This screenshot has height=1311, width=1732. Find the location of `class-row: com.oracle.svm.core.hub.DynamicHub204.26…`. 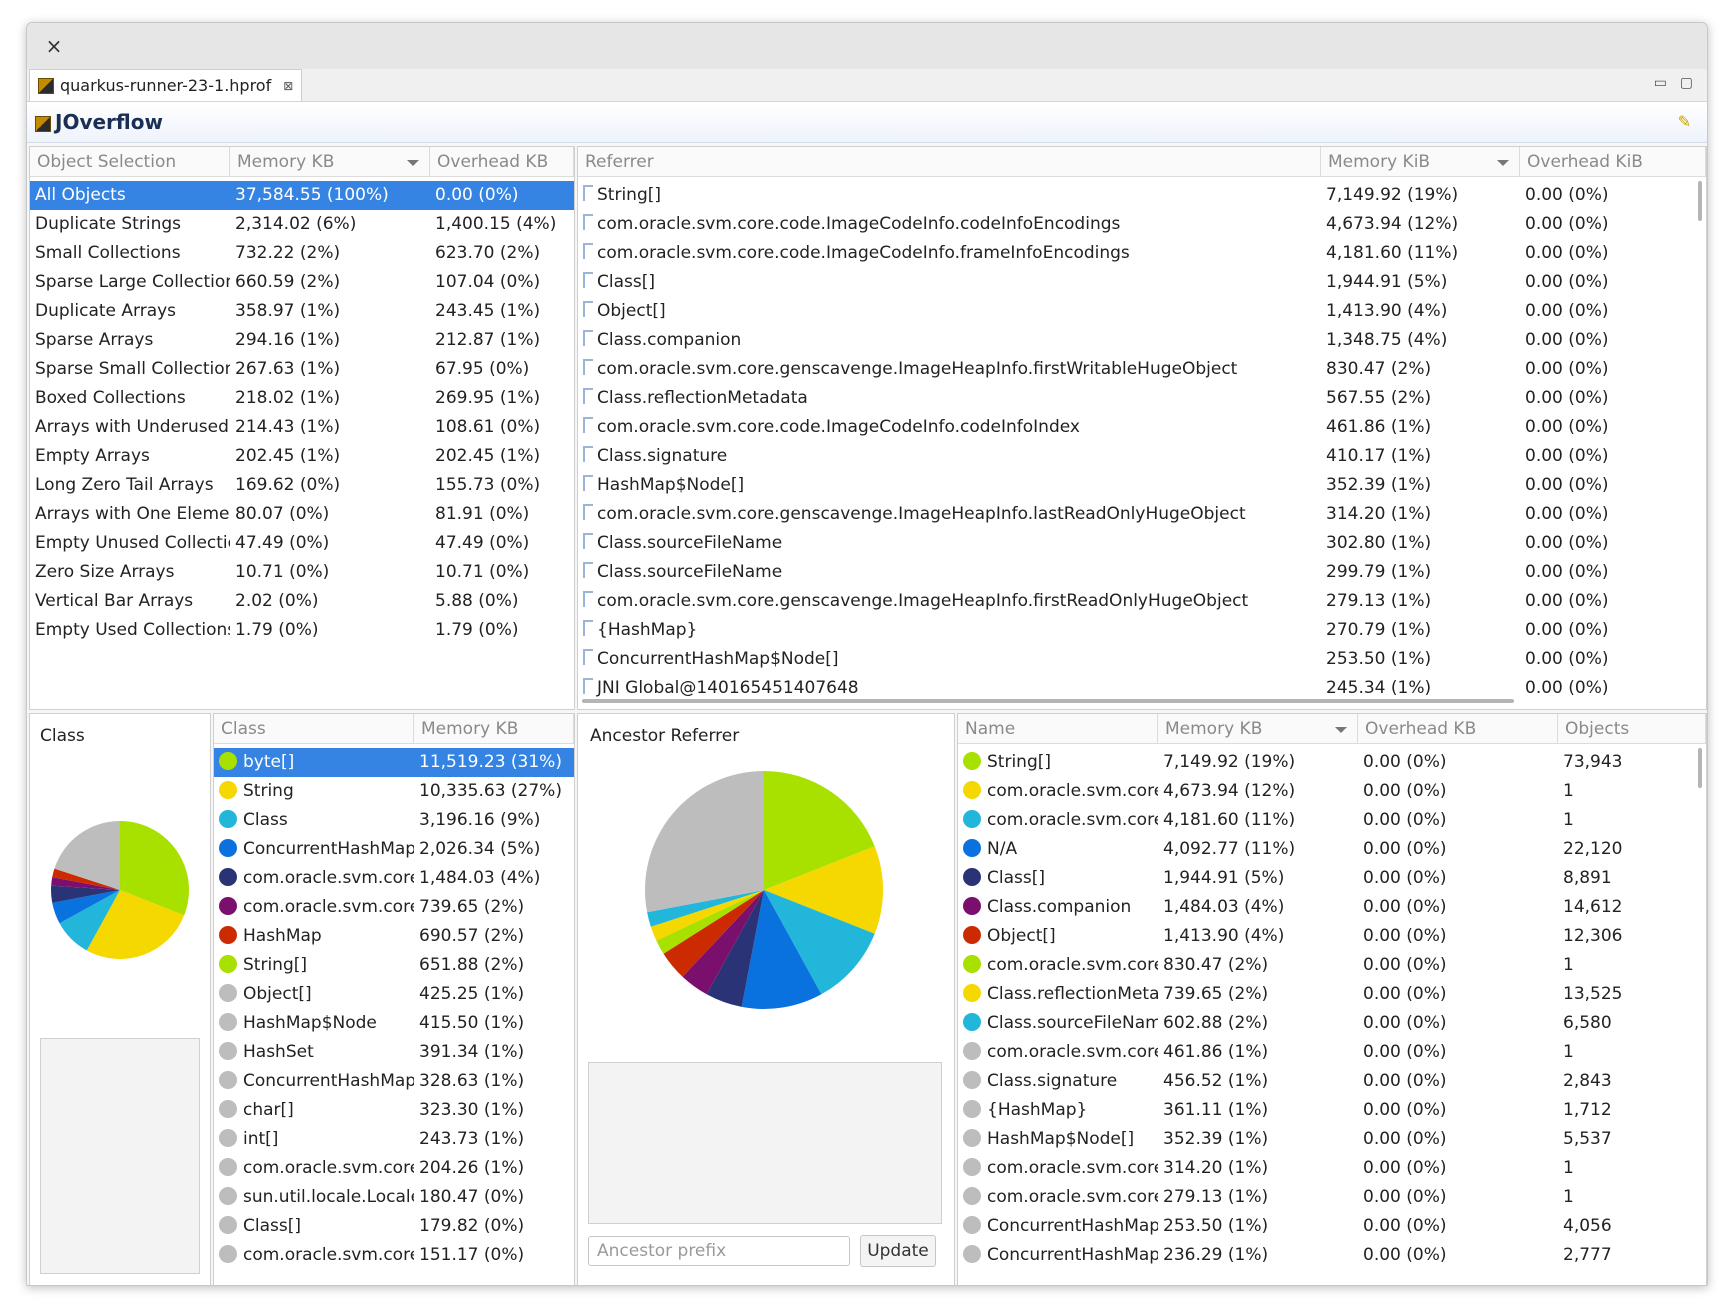

class-row: com.oracle.svm.core.hub.DynamicHub204.26… is located at coordinates (394, 1168).